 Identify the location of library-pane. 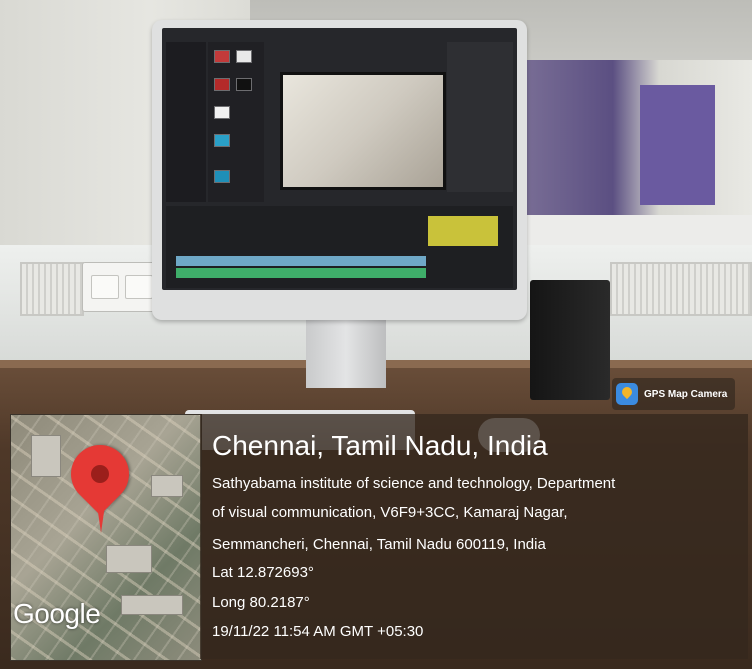
(186, 122).